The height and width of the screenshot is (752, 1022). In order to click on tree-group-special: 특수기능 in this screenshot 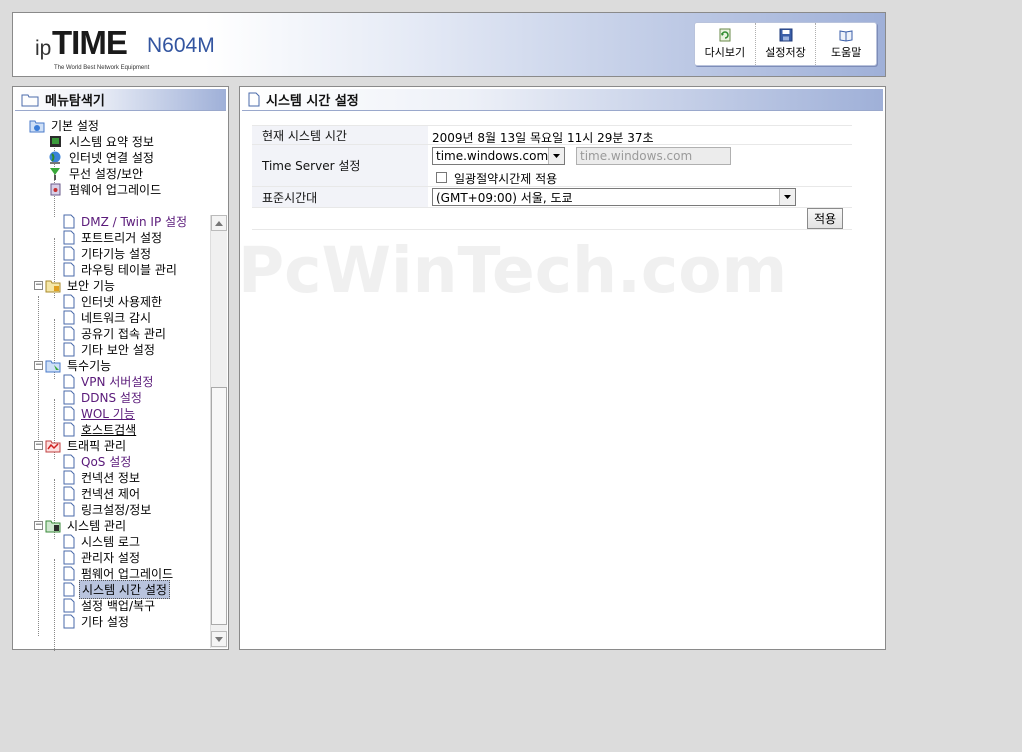, I will do `click(79, 365)`.